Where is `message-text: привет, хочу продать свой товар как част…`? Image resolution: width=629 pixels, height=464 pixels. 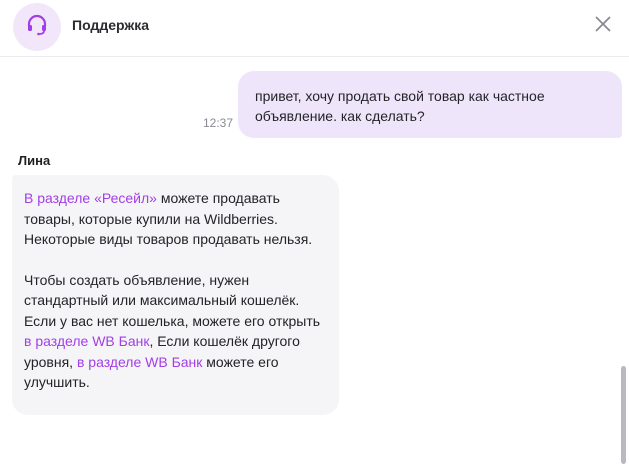
message-text: привет, хочу продать свой товар как част… is located at coordinates (400, 96).